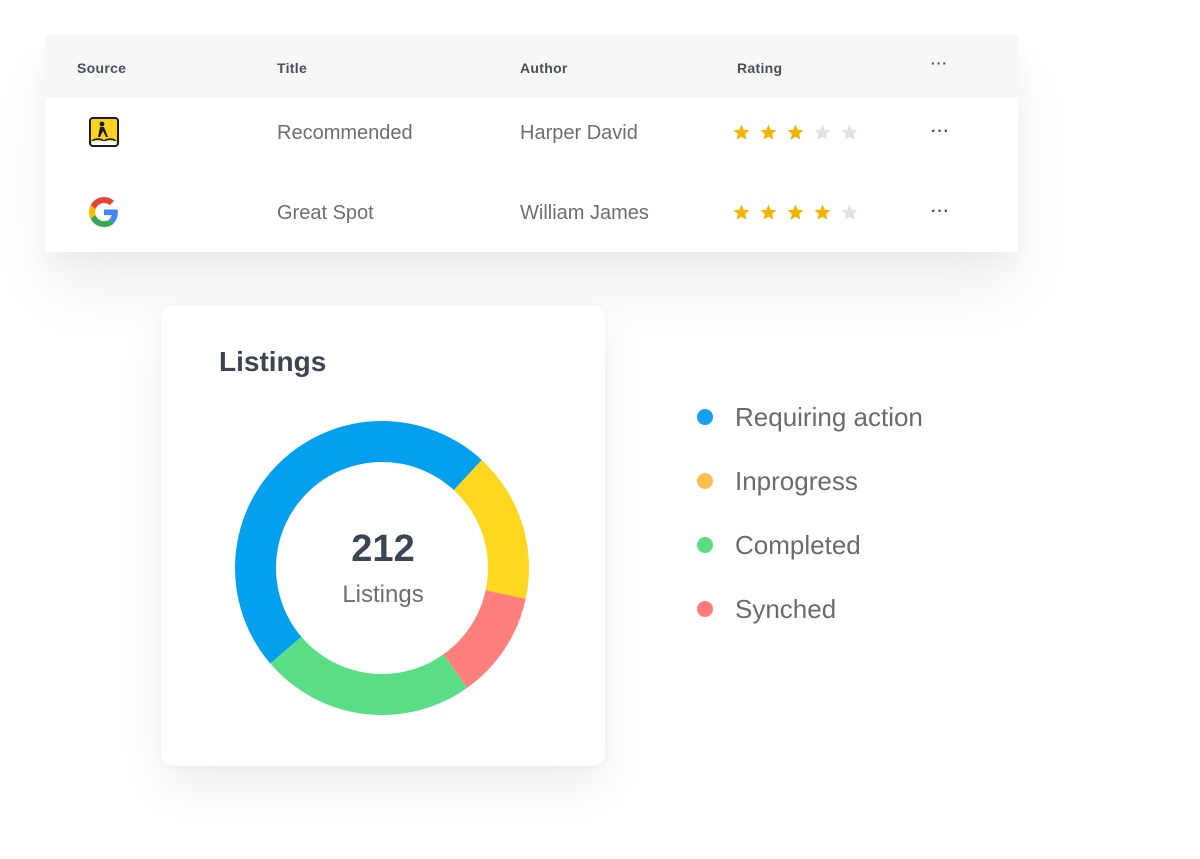 Image resolution: width=1200 pixels, height=859 pixels. Describe the element at coordinates (383, 594) in the screenshot. I see `total-listings-label: Listings` at that location.